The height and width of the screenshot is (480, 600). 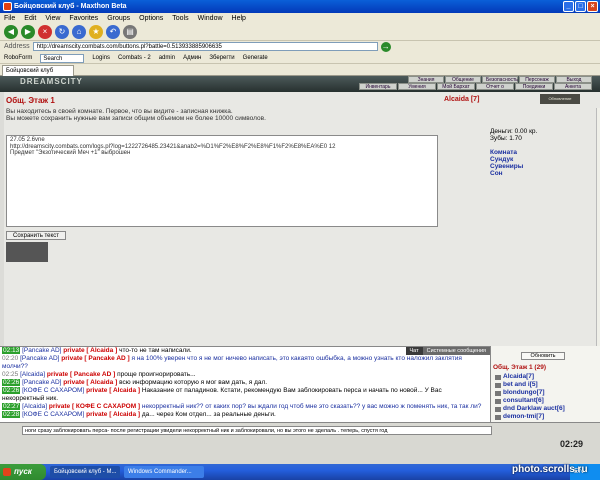 What do you see at coordinates (530, 409) in the screenshot?
I see `user-list-item: dnd Darklaw auct[6]` at bounding box center [530, 409].